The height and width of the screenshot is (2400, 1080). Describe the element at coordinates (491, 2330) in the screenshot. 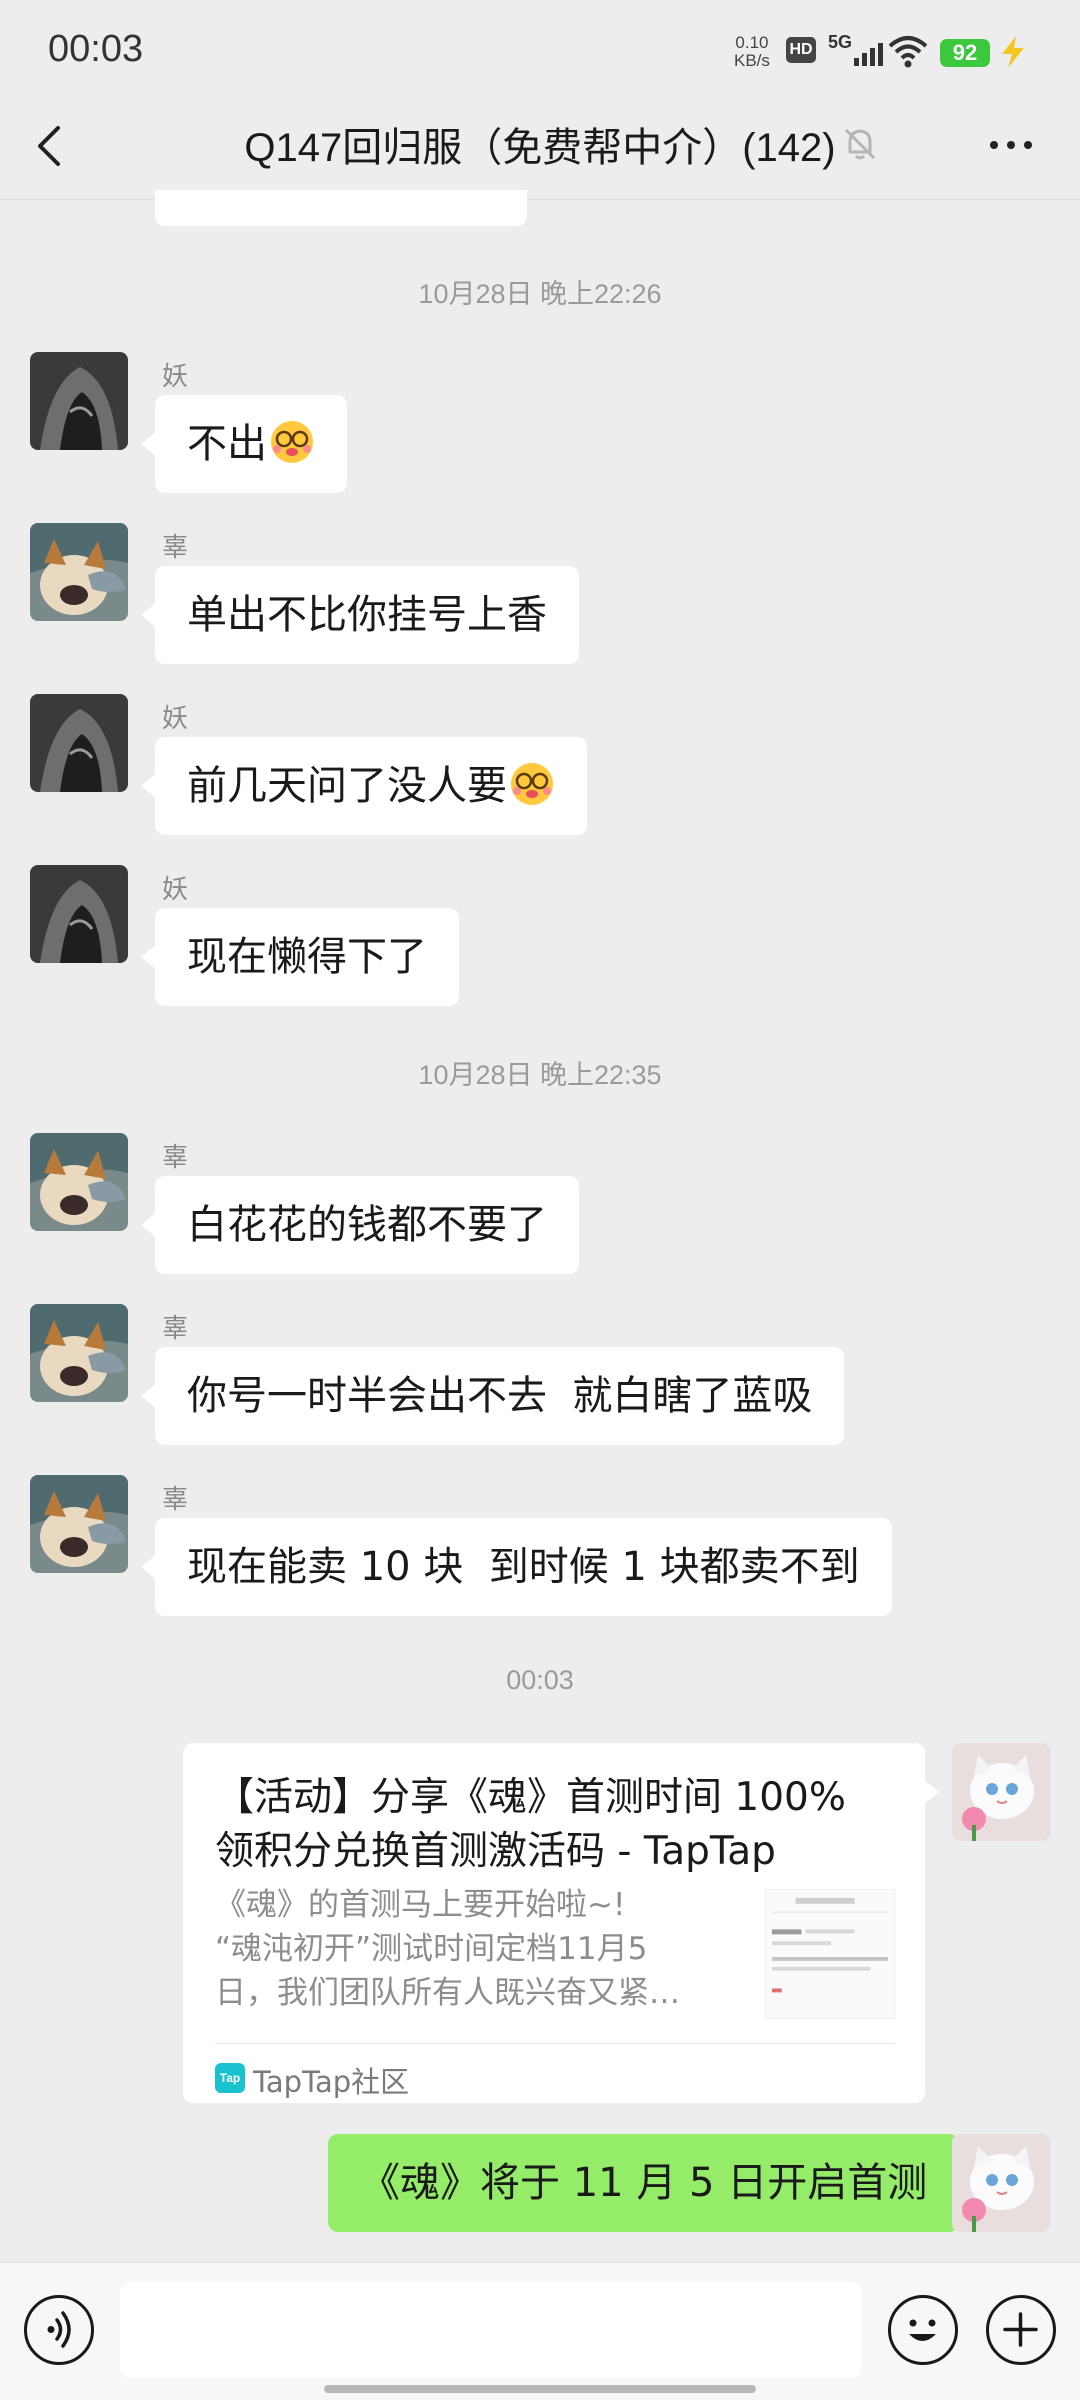

I see `message-input` at that location.